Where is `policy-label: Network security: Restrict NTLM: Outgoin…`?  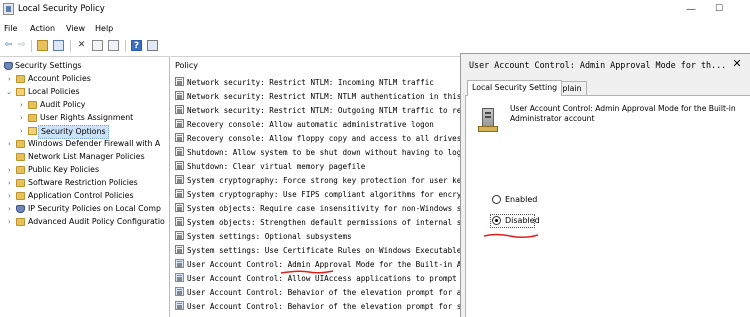
policy-label: Network security: Restrict NTLM: Outgoin… is located at coordinates (323, 110).